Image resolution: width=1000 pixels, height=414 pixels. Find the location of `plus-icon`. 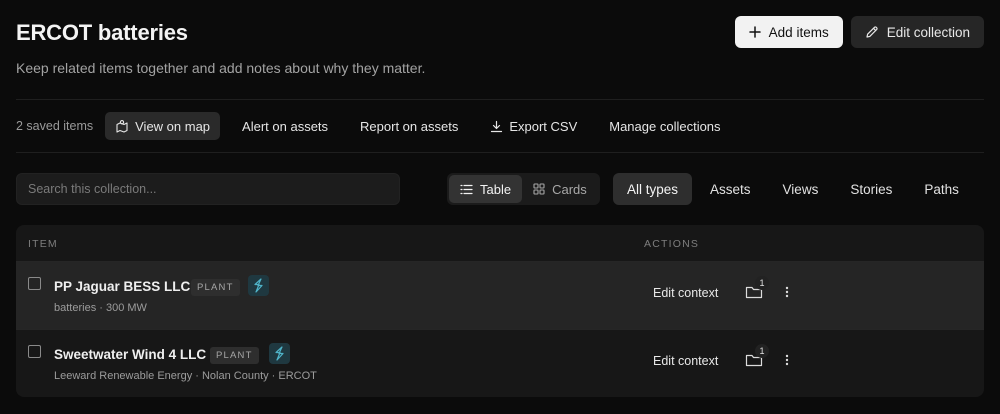

plus-icon is located at coordinates (754, 32).